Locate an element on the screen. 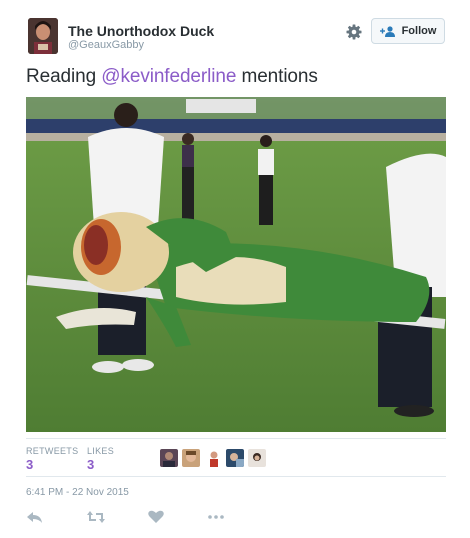 The width and height of the screenshot is (470, 538). follow-button: Follow is located at coordinates (408, 31).